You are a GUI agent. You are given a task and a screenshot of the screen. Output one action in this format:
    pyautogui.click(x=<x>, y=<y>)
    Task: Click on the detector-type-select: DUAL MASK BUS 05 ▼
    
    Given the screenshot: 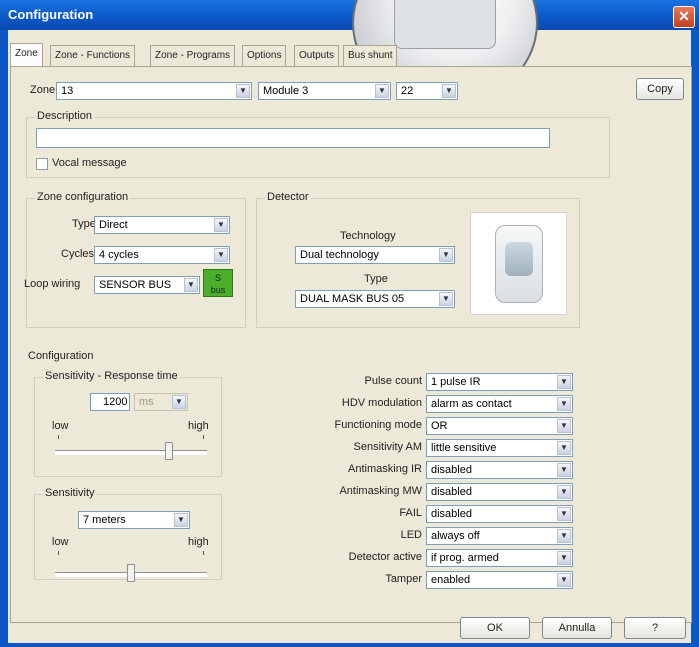 What is the action you would take?
    pyautogui.click(x=375, y=299)
    